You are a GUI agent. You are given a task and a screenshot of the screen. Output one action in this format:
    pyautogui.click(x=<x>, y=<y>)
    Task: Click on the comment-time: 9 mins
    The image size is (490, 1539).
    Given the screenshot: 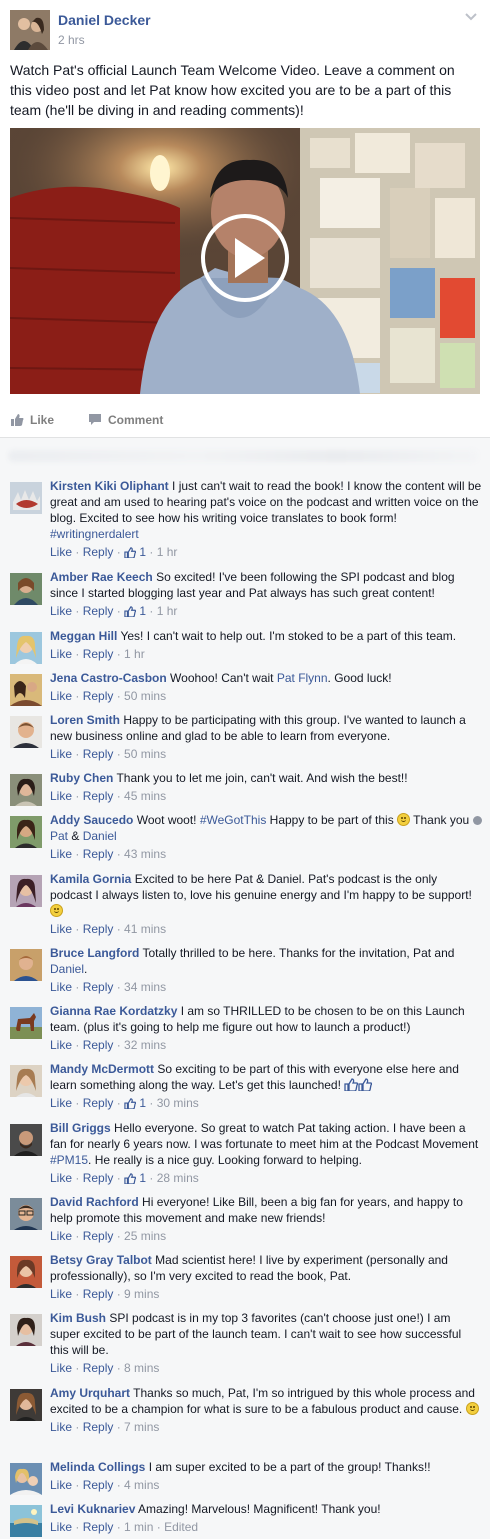 What is the action you would take?
    pyautogui.click(x=141, y=1294)
    